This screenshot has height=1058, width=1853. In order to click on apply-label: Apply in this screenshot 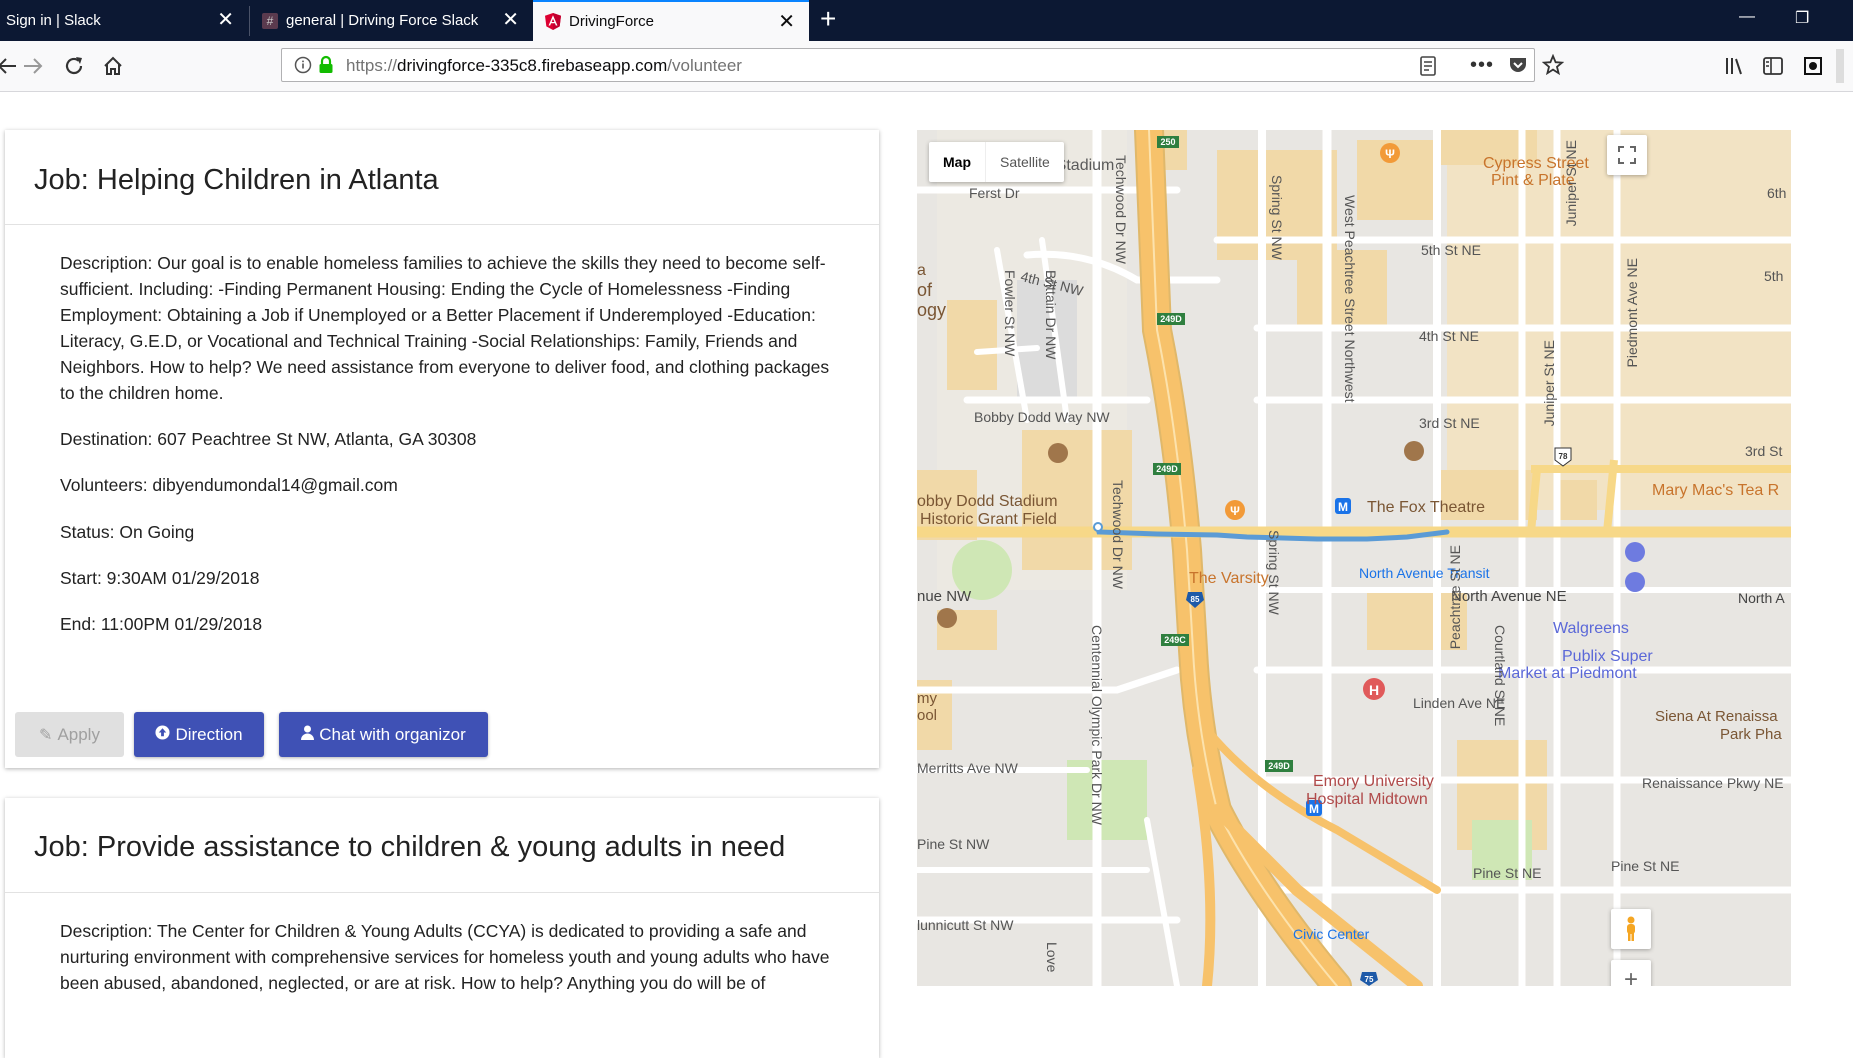, I will do `click(78, 734)`.